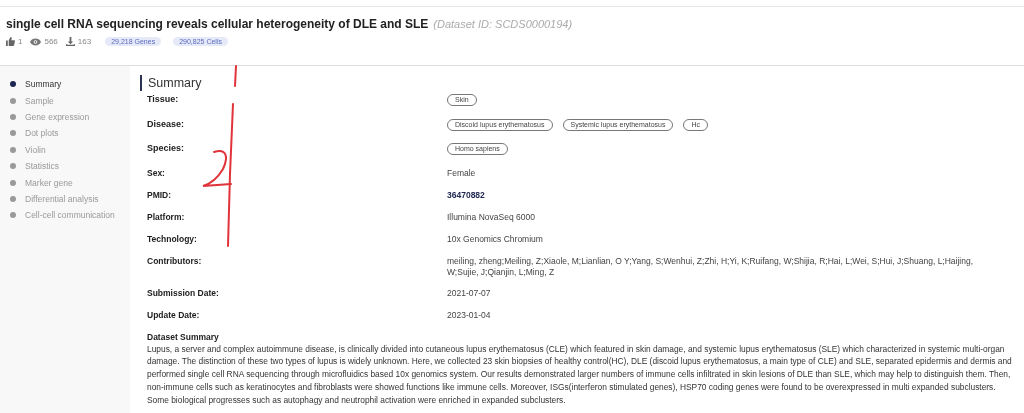 The width and height of the screenshot is (1024, 413). I want to click on field-label: Update Date:, so click(174, 314).